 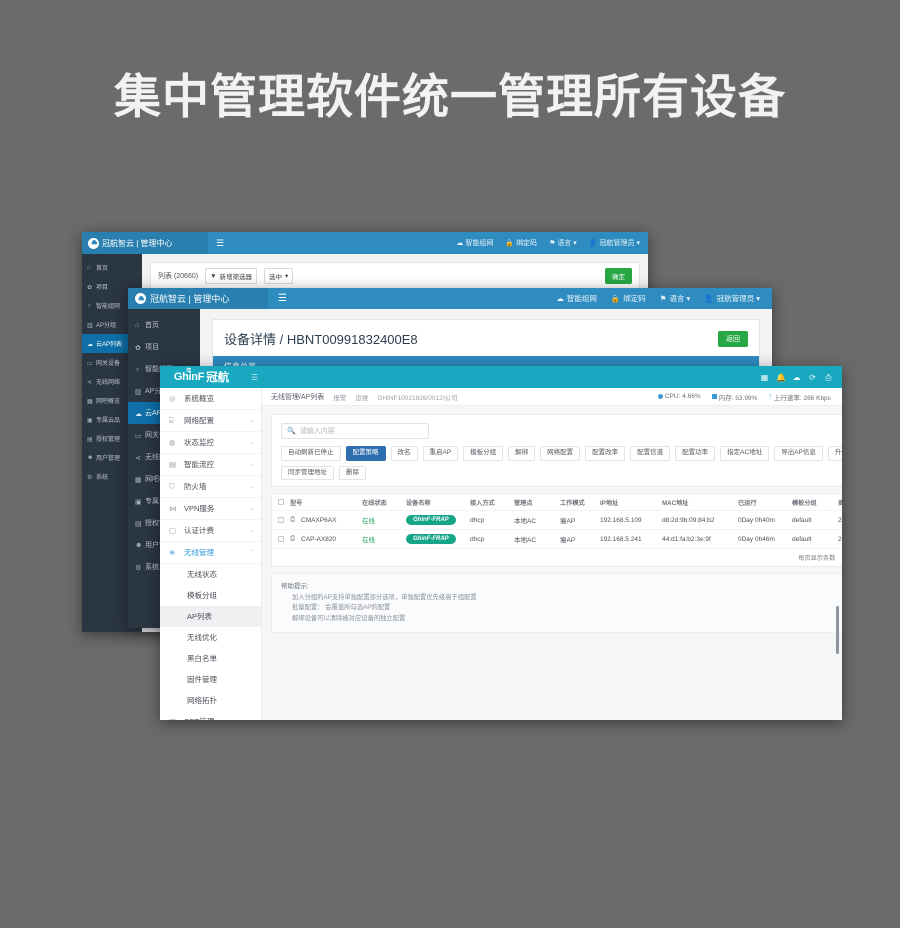 I want to click on save-icon: ⎙, so click(x=828, y=377).